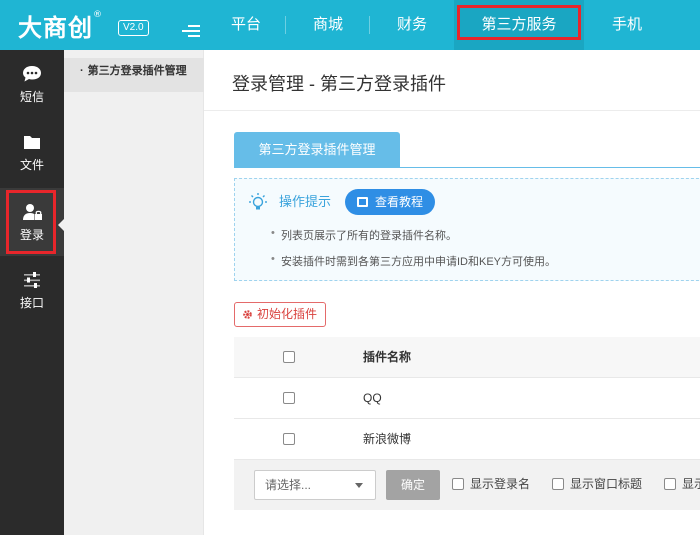  I want to click on lightbulb-icon, so click(258, 201).